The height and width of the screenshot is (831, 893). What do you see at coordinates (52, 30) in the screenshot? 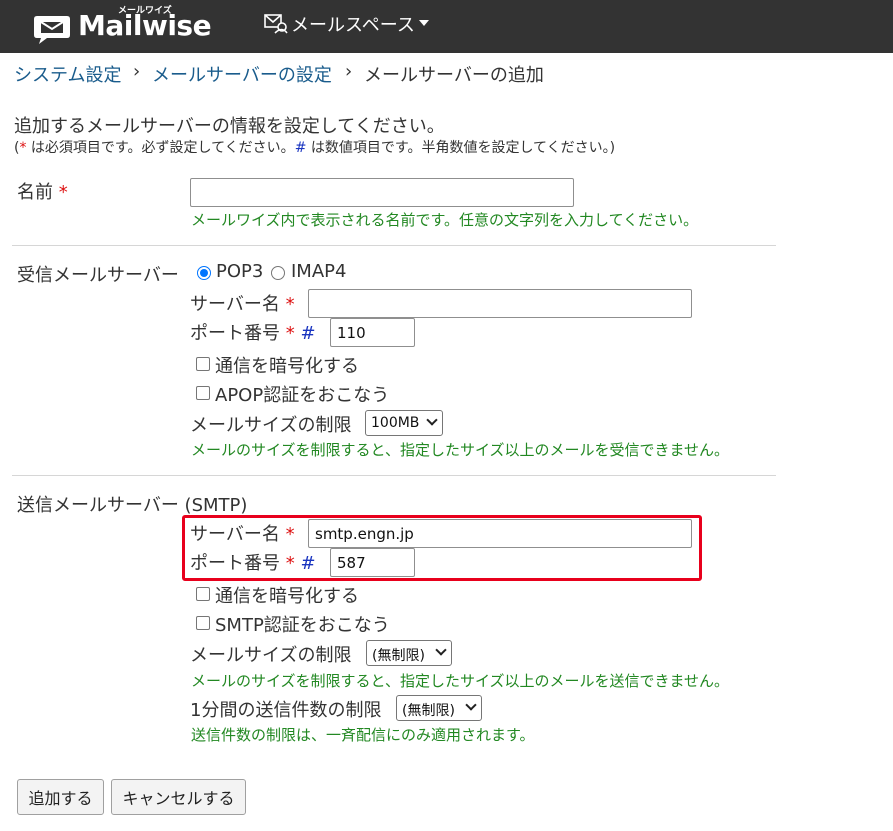
I see `mailwise-logo-icon` at bounding box center [52, 30].